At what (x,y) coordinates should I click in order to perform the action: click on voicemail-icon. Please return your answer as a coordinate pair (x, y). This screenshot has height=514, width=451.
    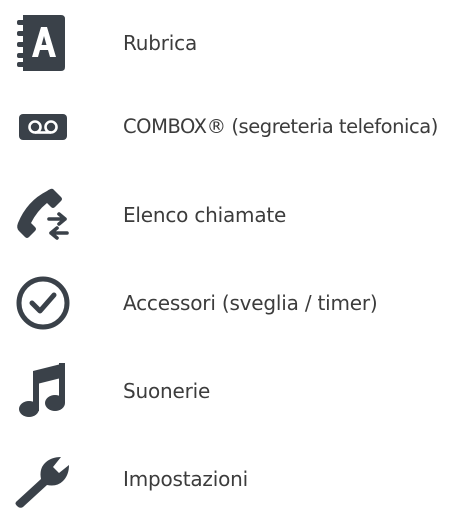
    Looking at the image, I should click on (43, 127).